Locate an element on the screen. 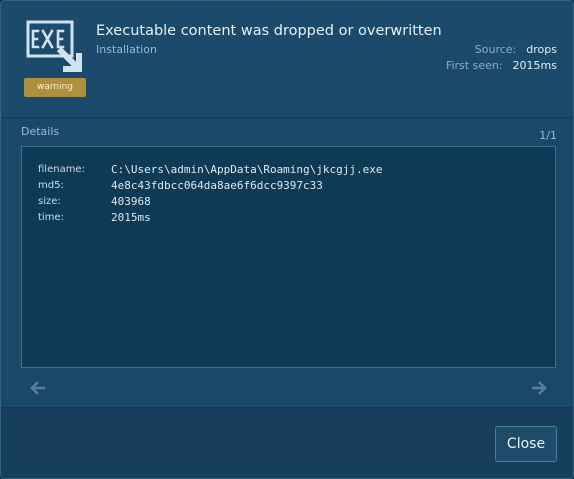 Image resolution: width=574 pixels, height=479 pixels. alert-category: Installation is located at coordinates (126, 49).